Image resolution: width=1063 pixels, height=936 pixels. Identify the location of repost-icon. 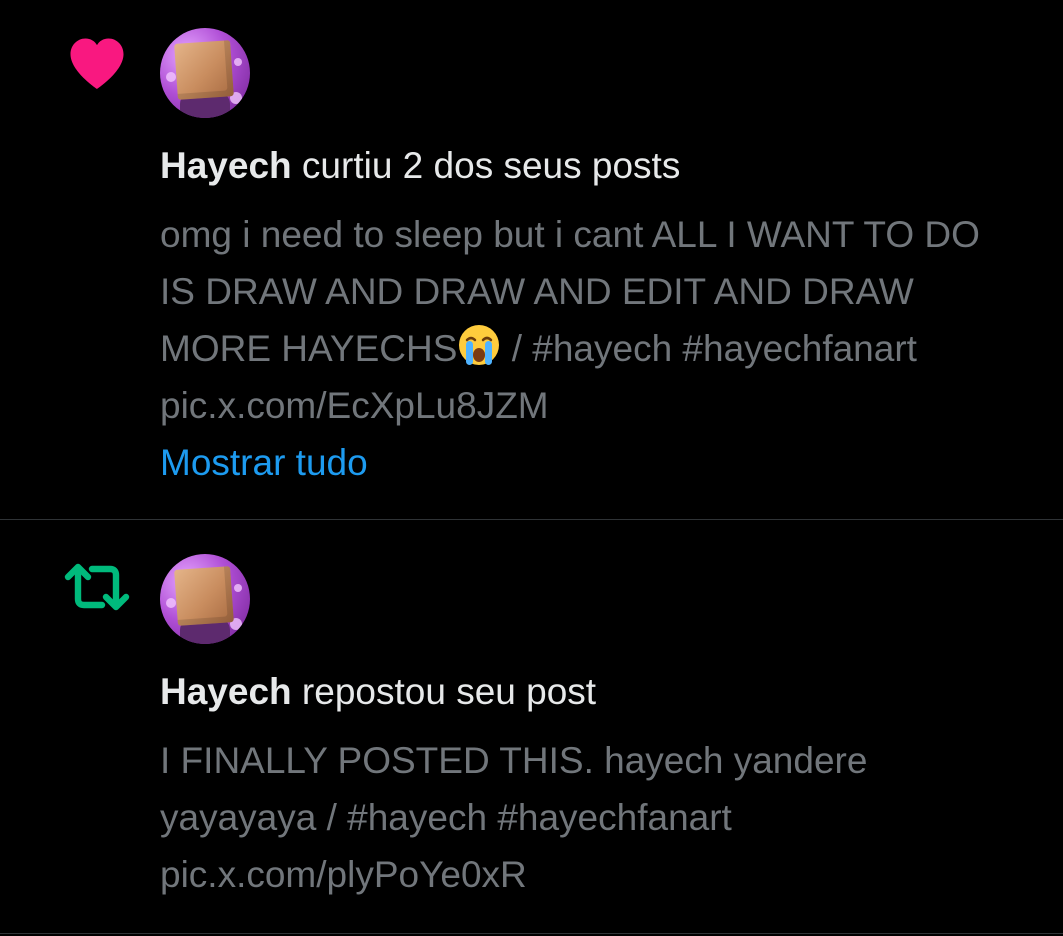
(97, 587).